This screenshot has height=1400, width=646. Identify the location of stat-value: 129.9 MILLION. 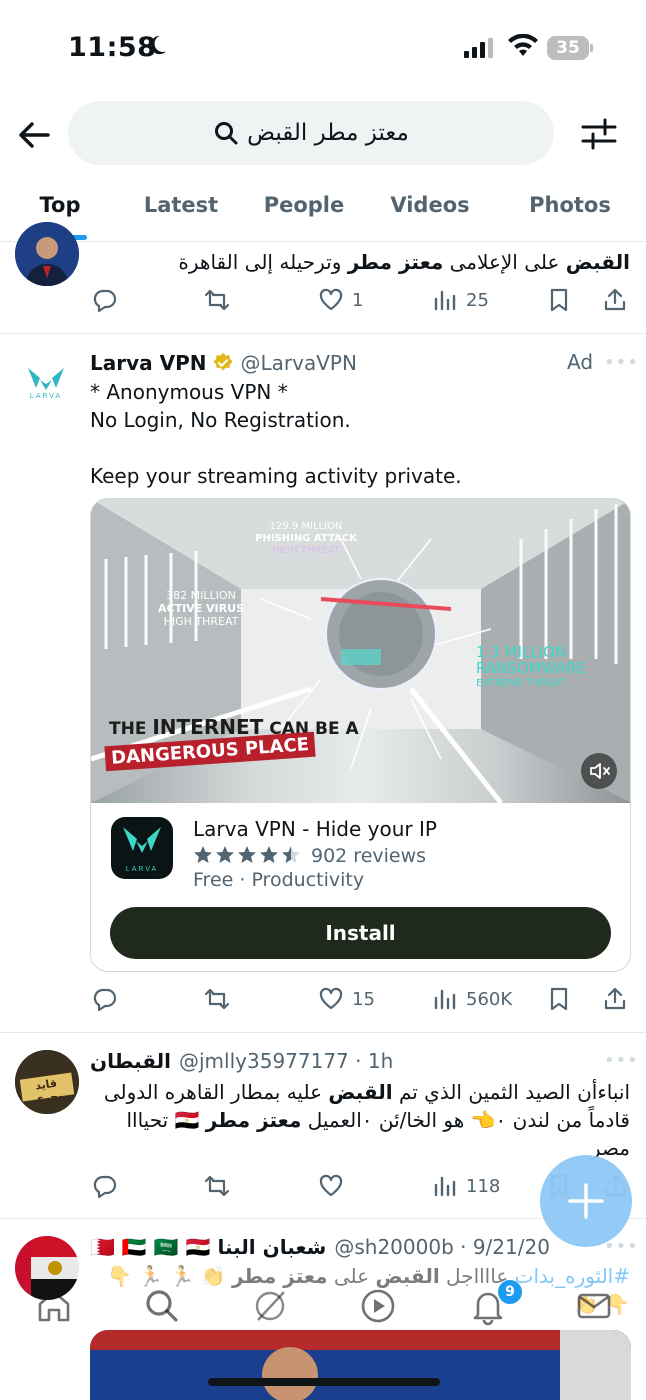
(306, 526).